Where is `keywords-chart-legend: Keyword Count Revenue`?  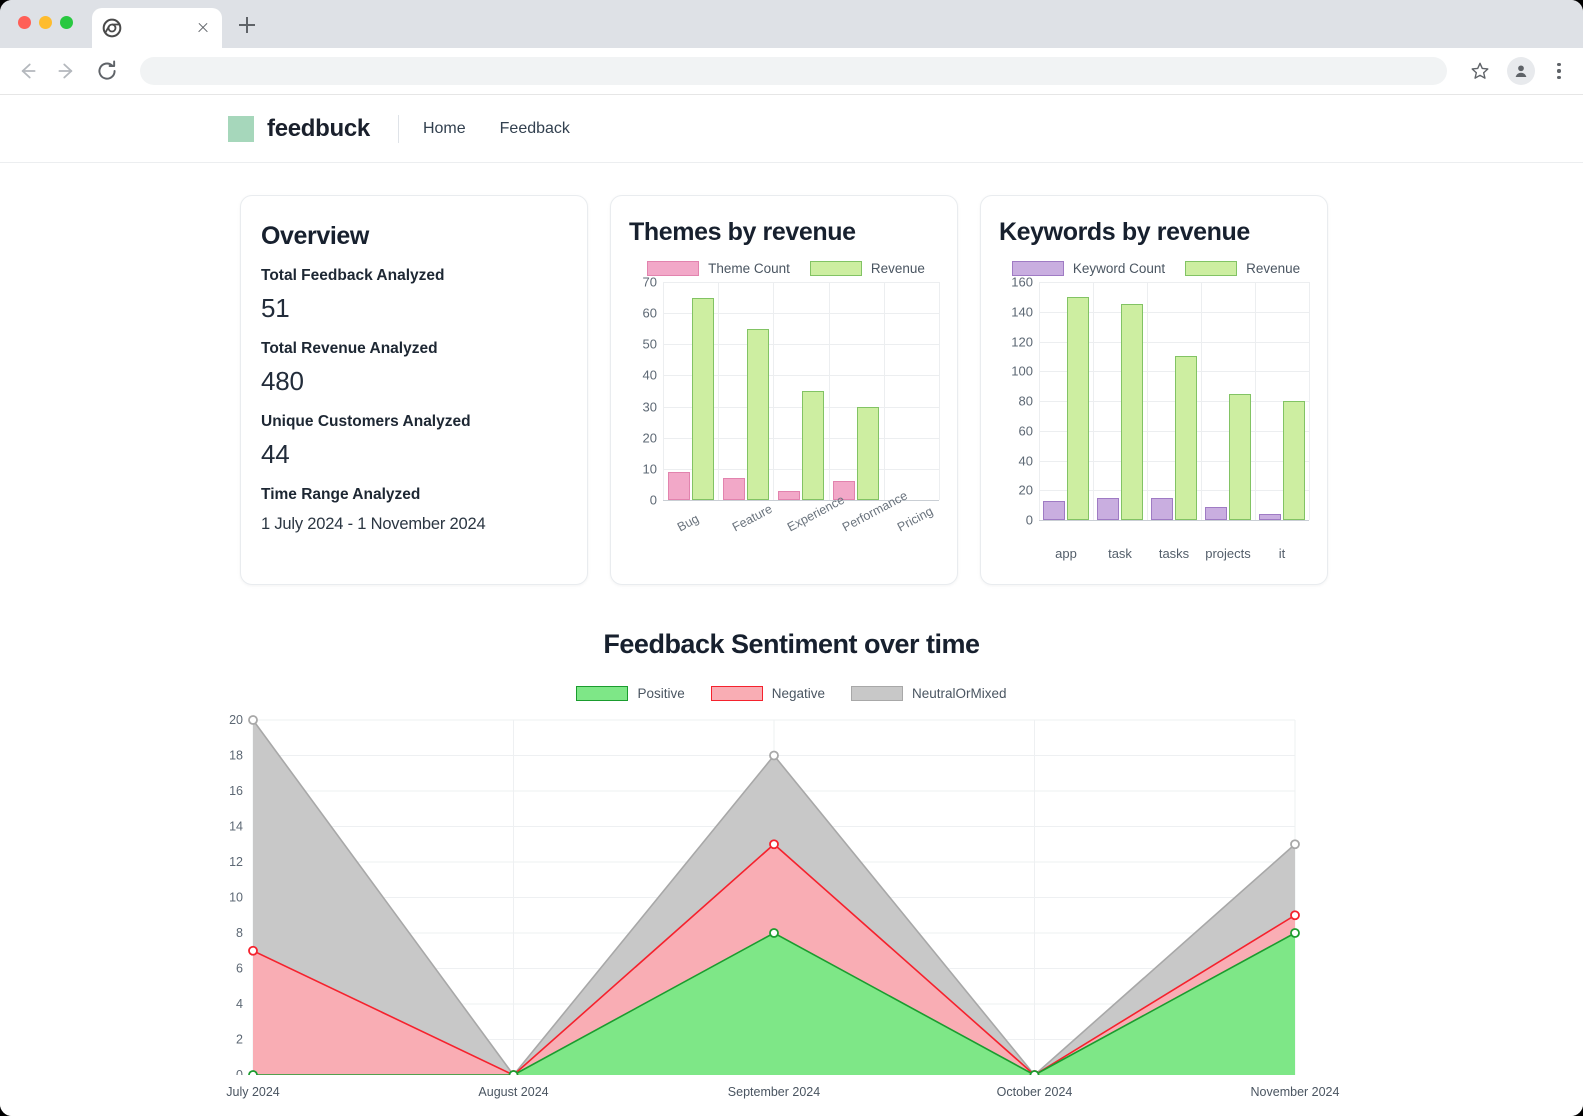 keywords-chart-legend: Keyword Count Revenue is located at coordinates (1156, 268).